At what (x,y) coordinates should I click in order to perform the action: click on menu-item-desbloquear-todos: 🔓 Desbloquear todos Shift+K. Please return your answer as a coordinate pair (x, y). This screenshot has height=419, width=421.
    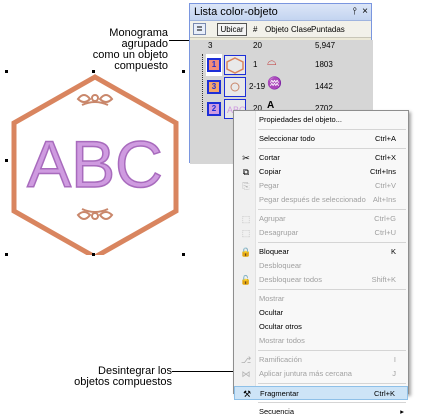
    Looking at the image, I should click on (321, 280).